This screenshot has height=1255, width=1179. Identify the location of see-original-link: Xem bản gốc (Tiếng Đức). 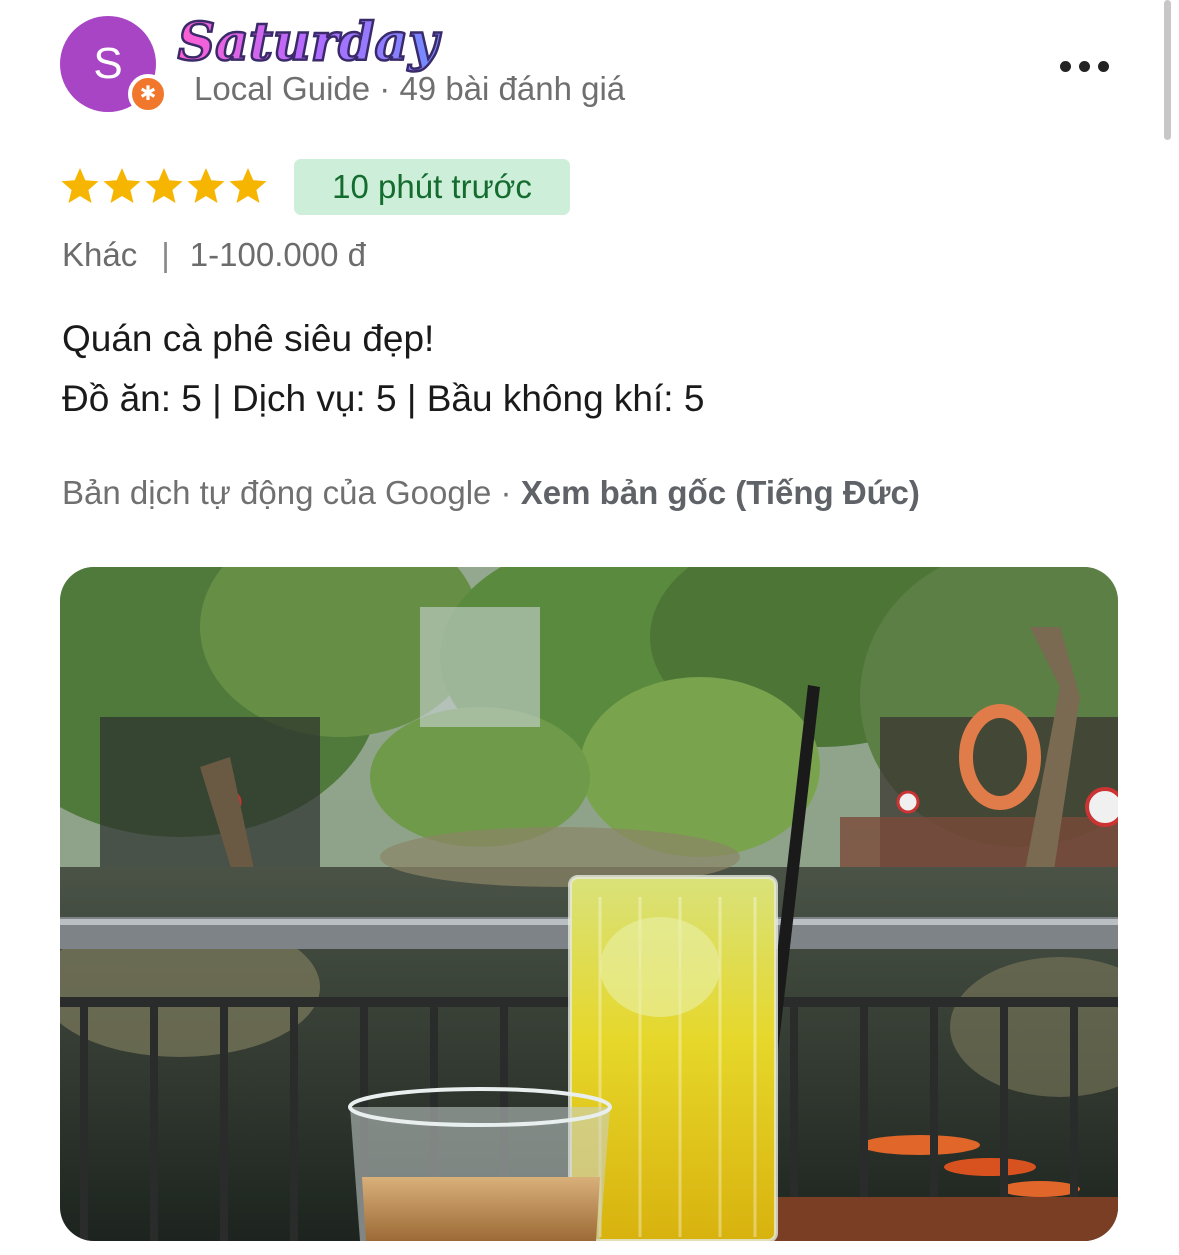
(720, 492).